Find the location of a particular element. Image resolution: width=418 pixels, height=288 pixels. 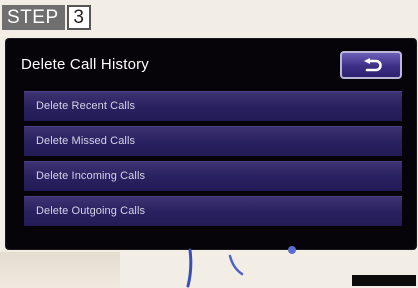

step-label: STEP is located at coordinates (33, 17).